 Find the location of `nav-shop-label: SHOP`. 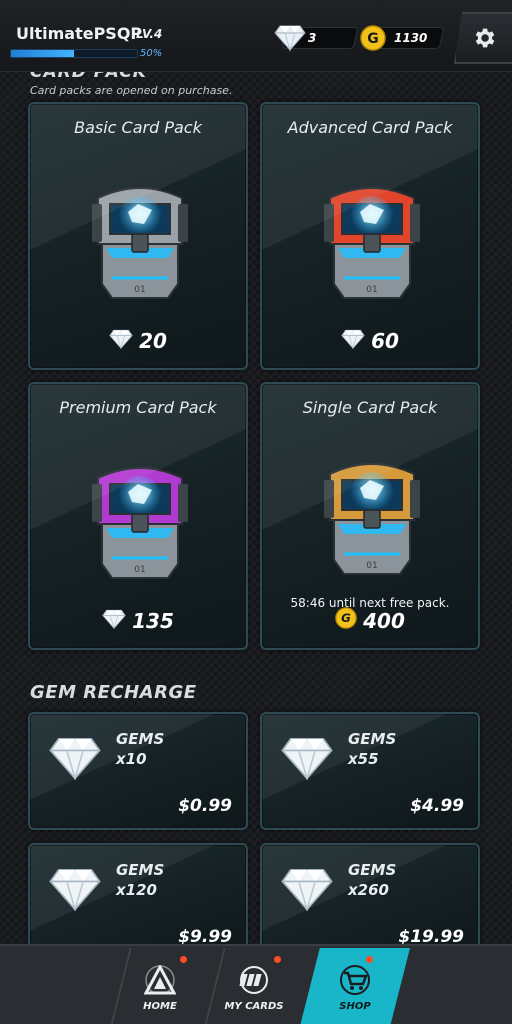

nav-shop-label: SHOP is located at coordinates (355, 1006).